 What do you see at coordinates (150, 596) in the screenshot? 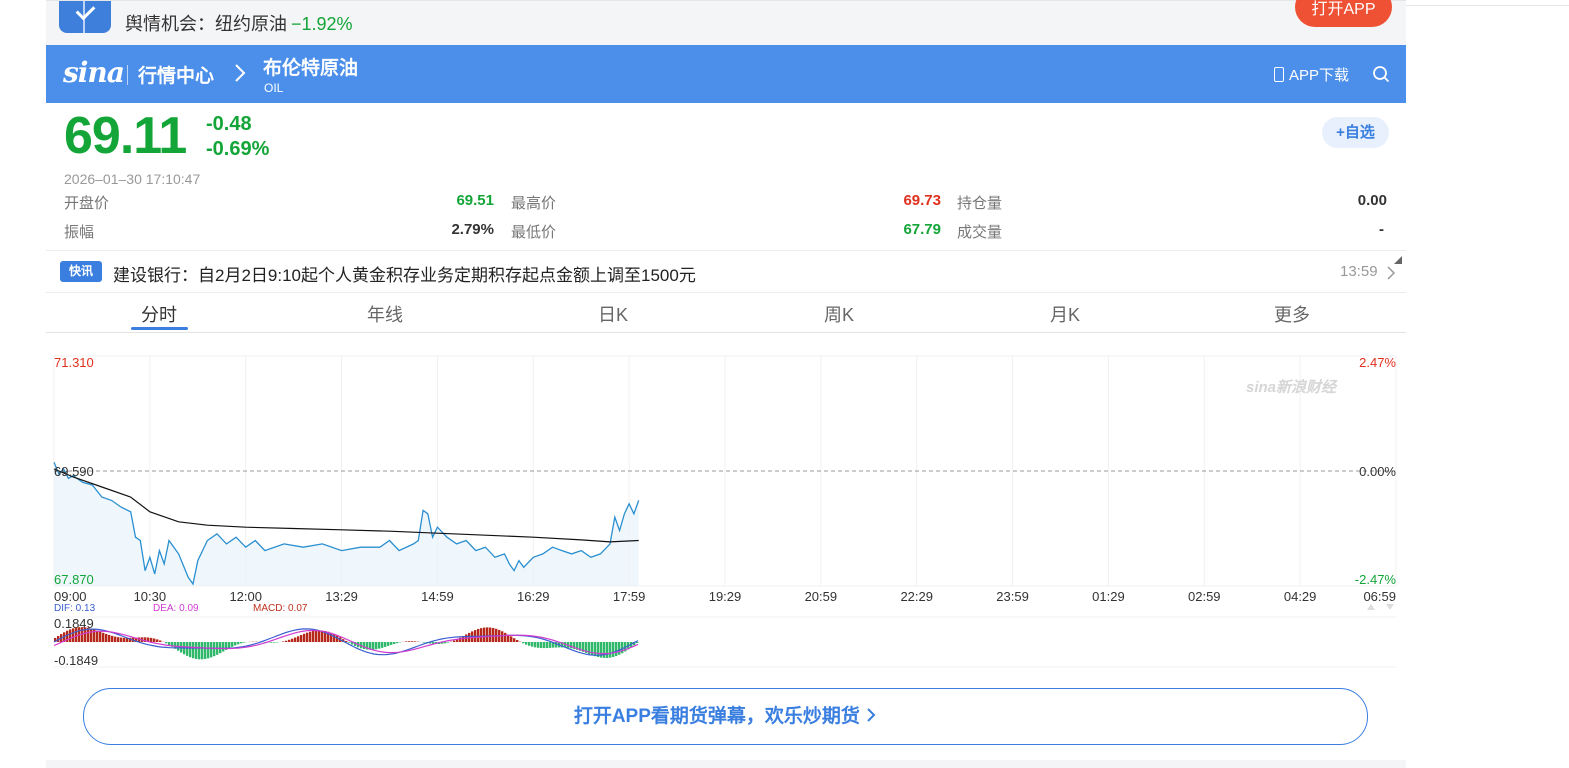
I see `x-tick-label: 10:30` at bounding box center [150, 596].